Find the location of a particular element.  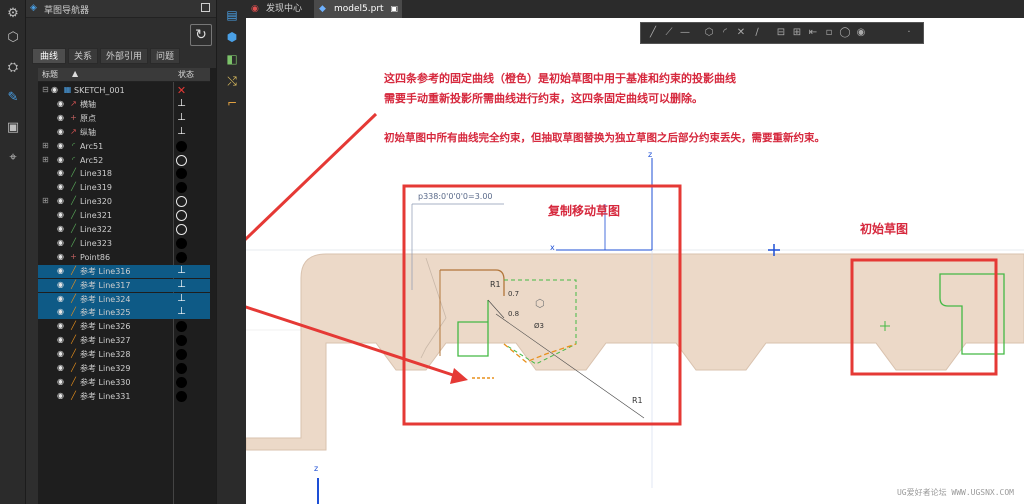

point-tool-icon: ▫ is located at coordinates (829, 33).